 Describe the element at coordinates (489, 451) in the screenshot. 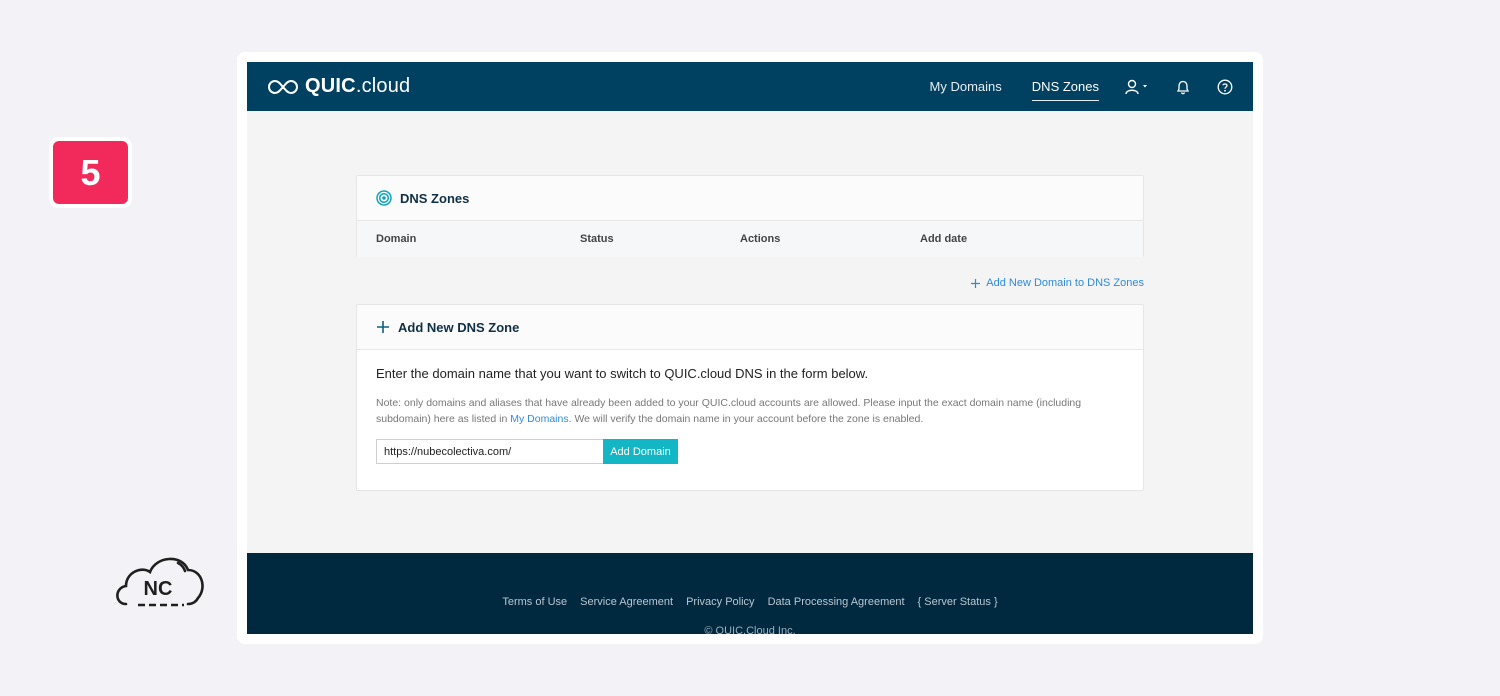

I see `domain-input` at that location.